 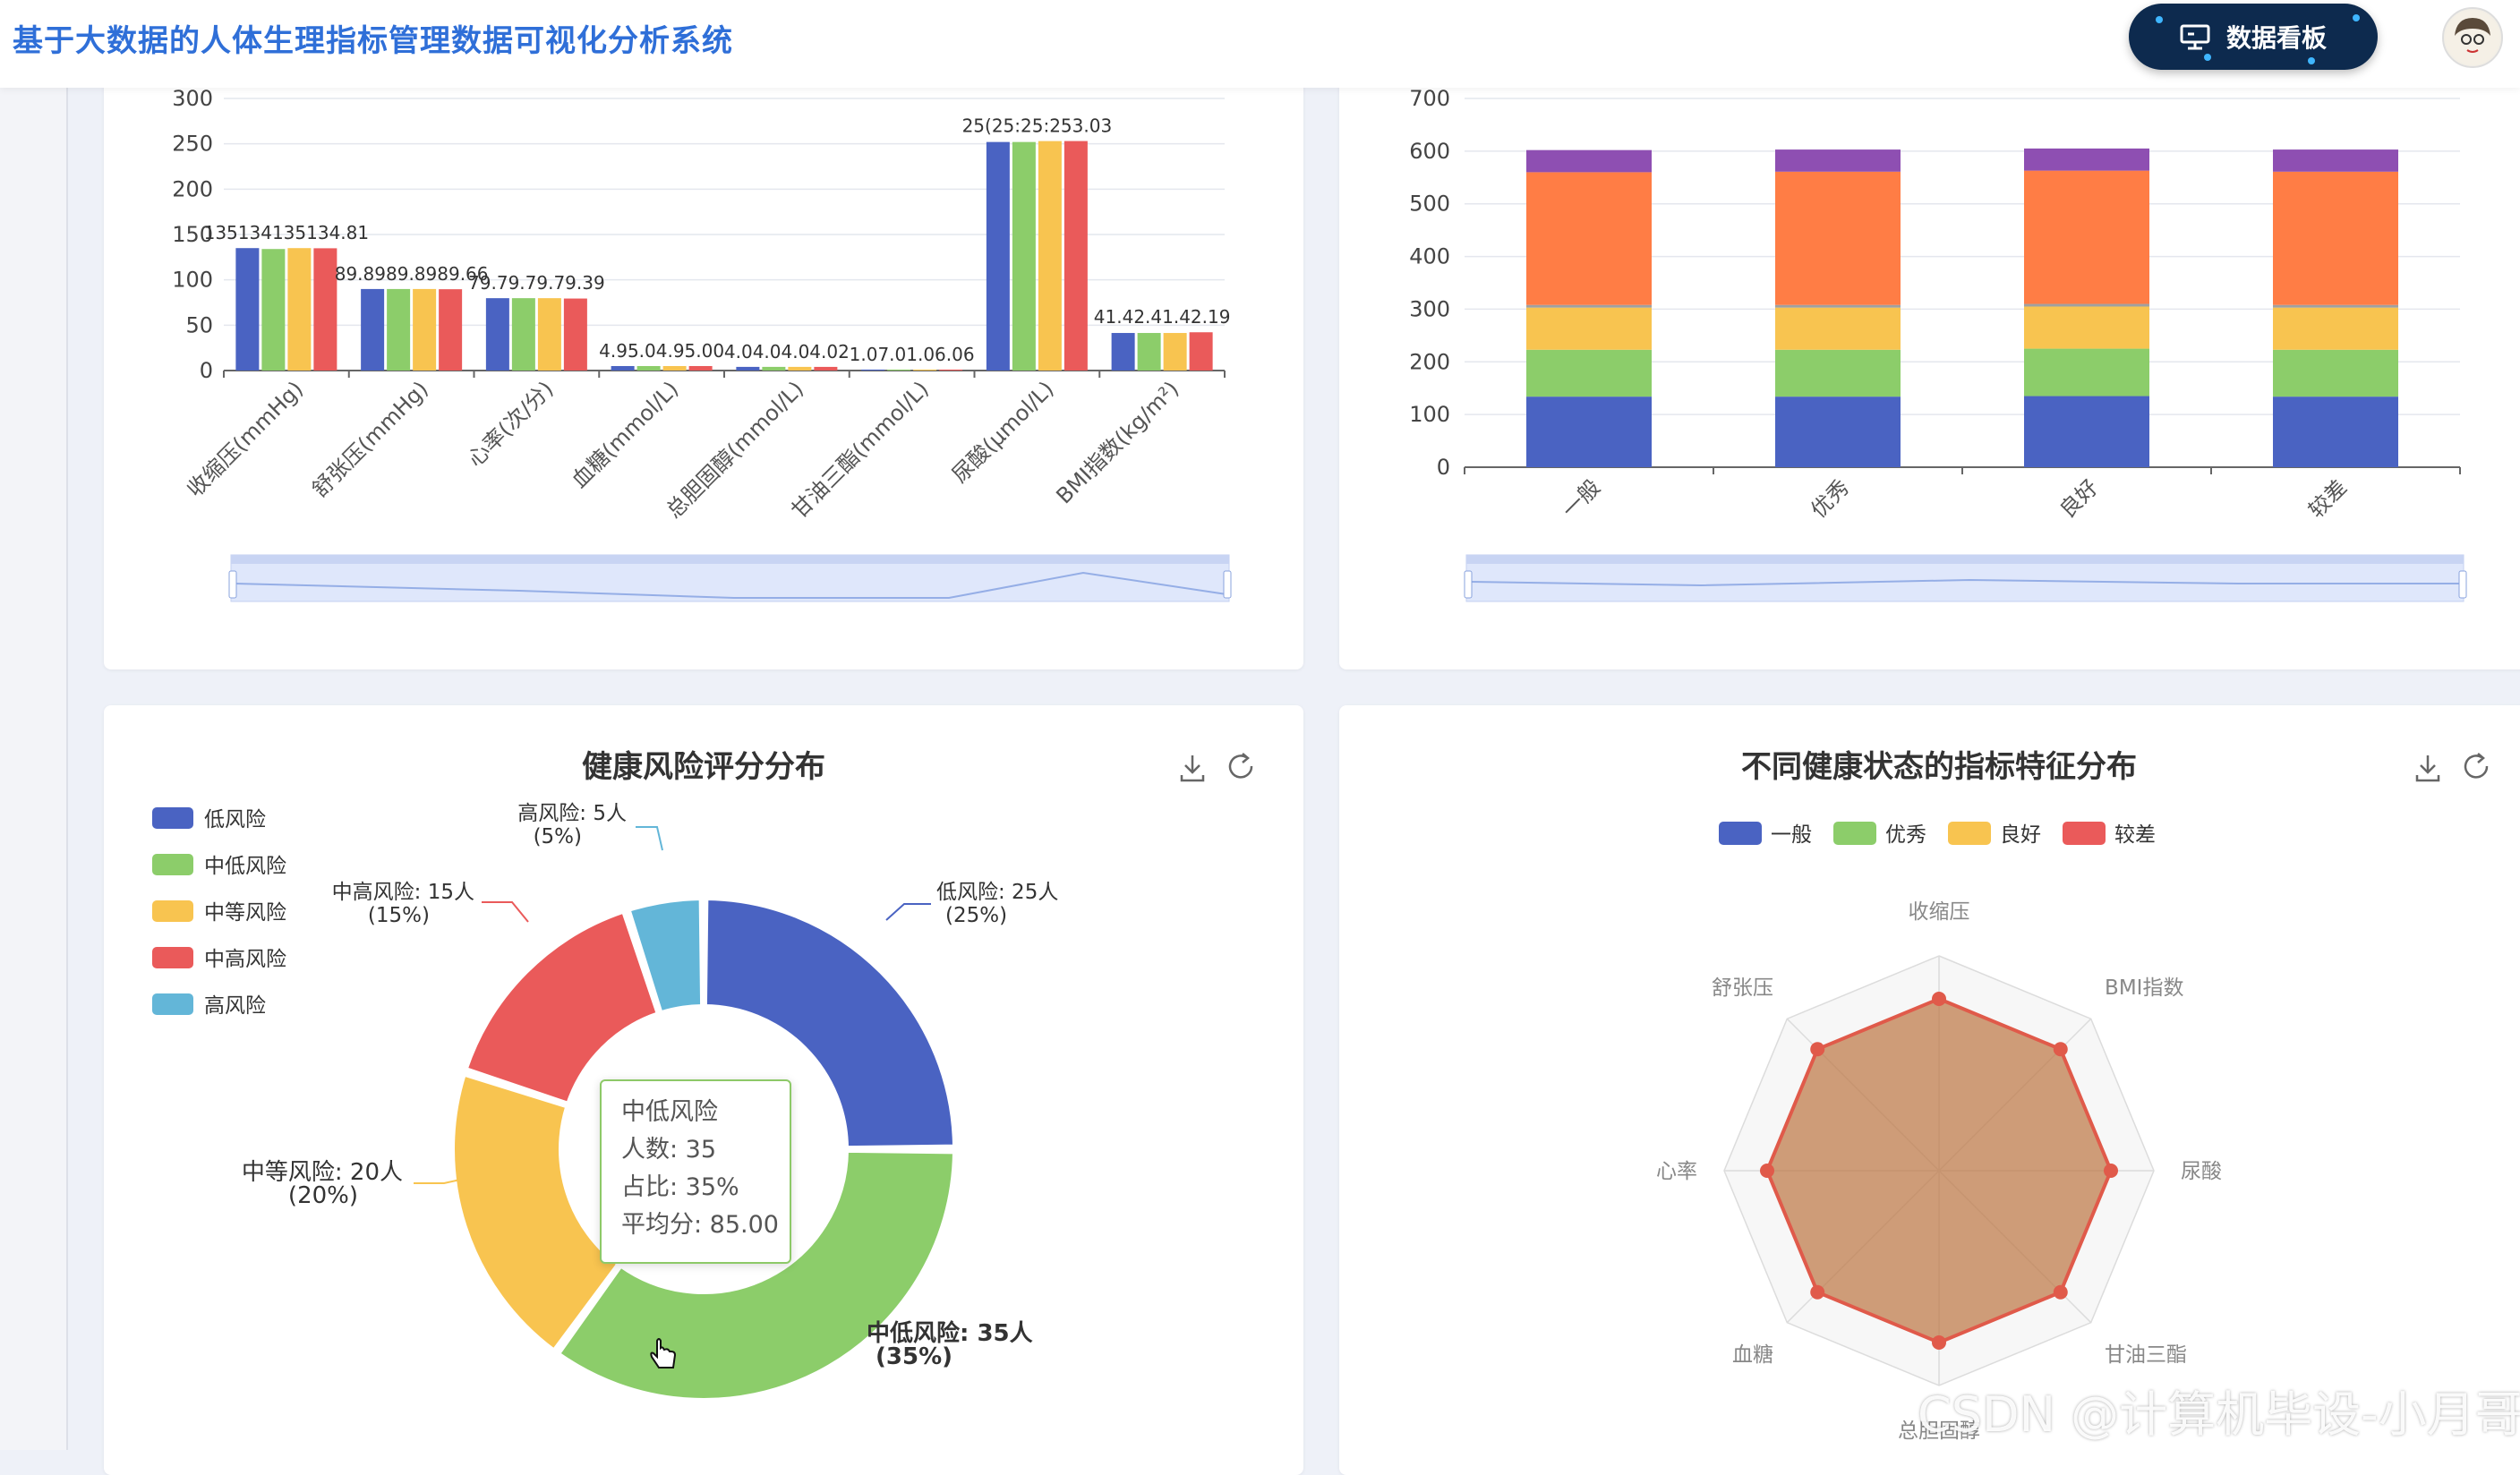 I want to click on legend-label: 较差, so click(x=2135, y=835).